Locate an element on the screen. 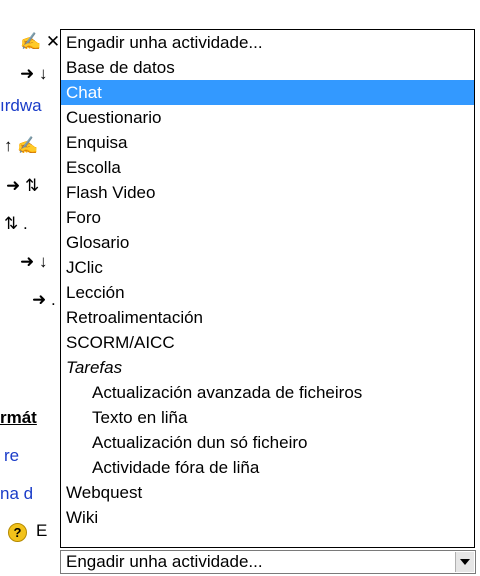 Image resolution: width=480 pixels, height=576 pixels. link-partial-2: na d is located at coordinates (16, 496).